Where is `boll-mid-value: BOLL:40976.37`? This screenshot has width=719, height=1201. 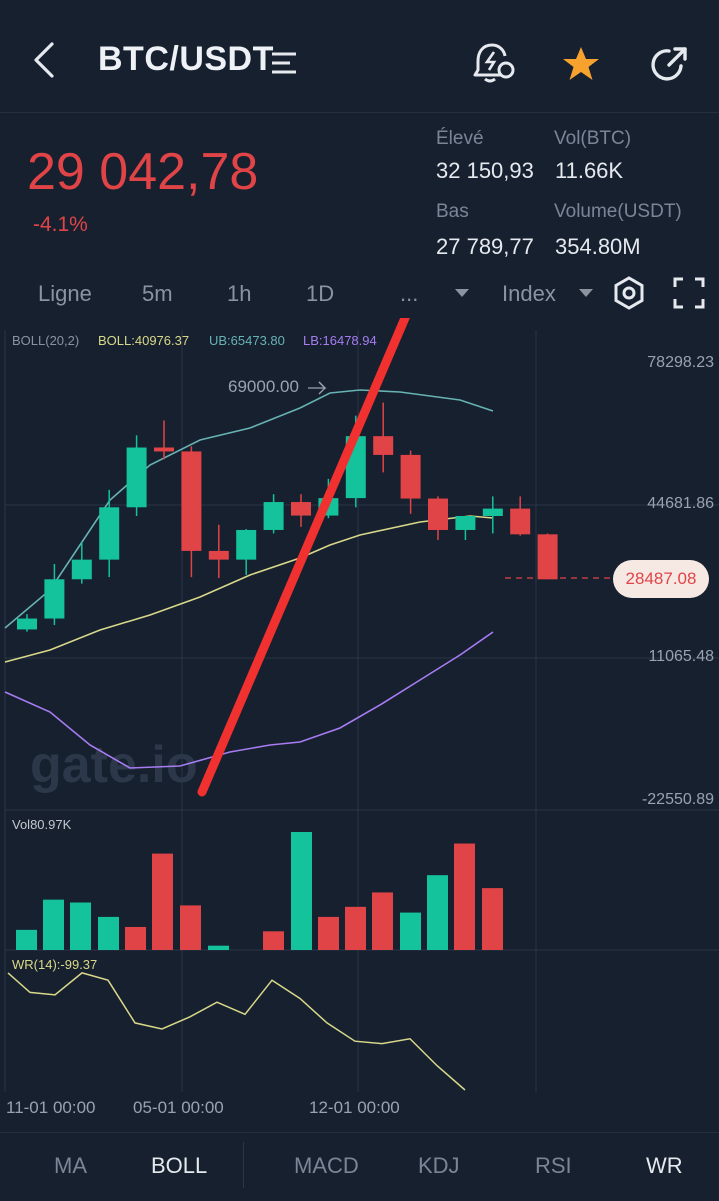
boll-mid-value: BOLL:40976.37 is located at coordinates (144, 340).